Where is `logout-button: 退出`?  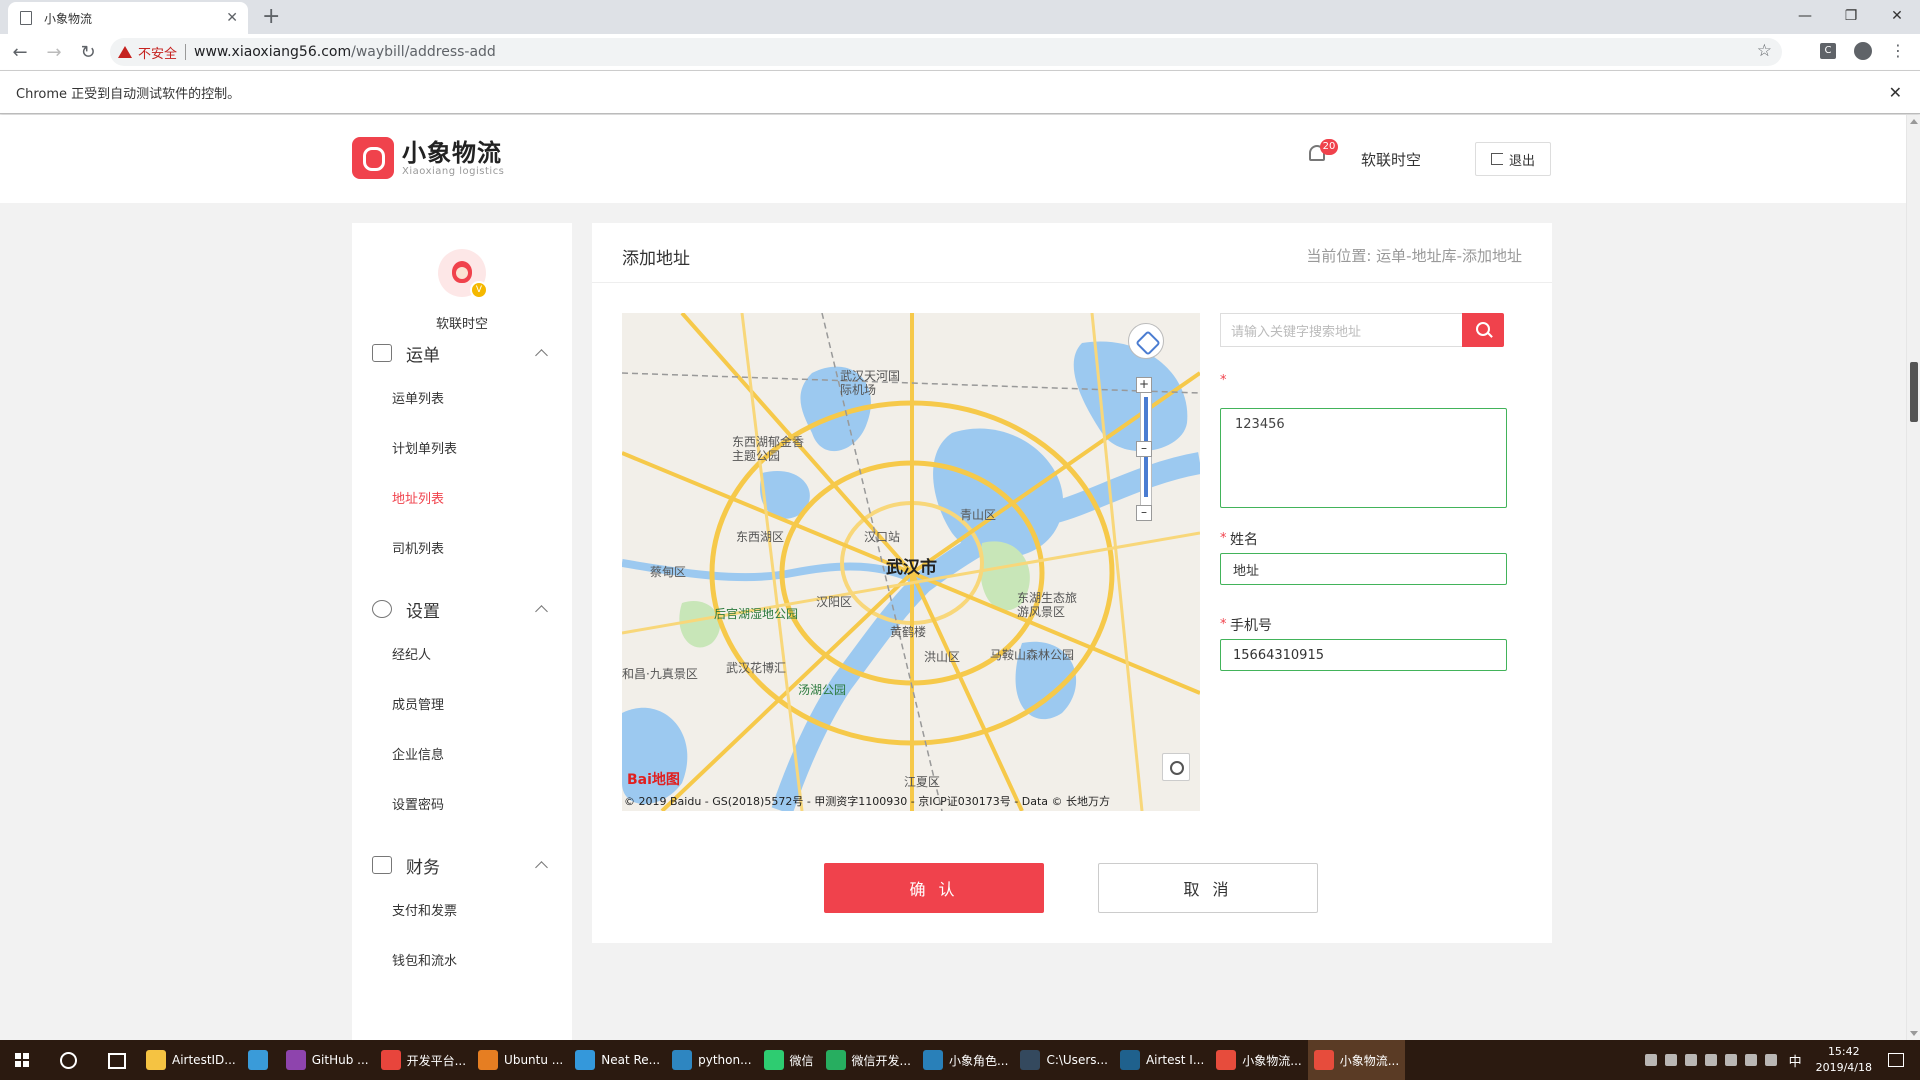
logout-button: 退出 is located at coordinates (1513, 159).